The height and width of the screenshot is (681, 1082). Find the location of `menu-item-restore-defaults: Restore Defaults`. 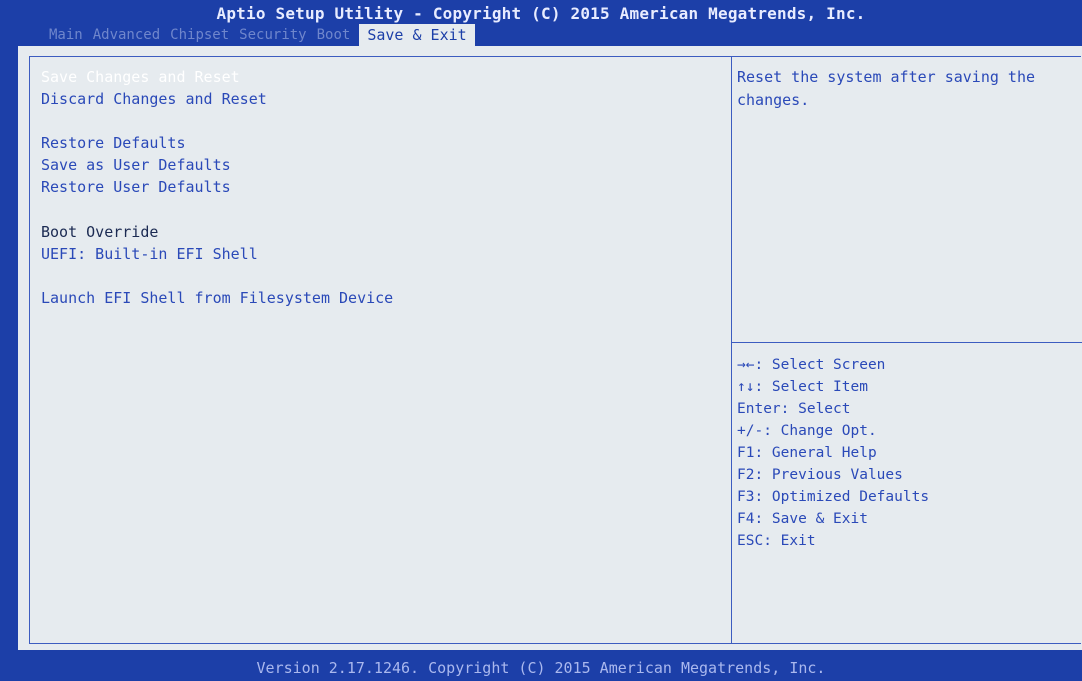

menu-item-restore-defaults: Restore Defaults is located at coordinates (113, 143).